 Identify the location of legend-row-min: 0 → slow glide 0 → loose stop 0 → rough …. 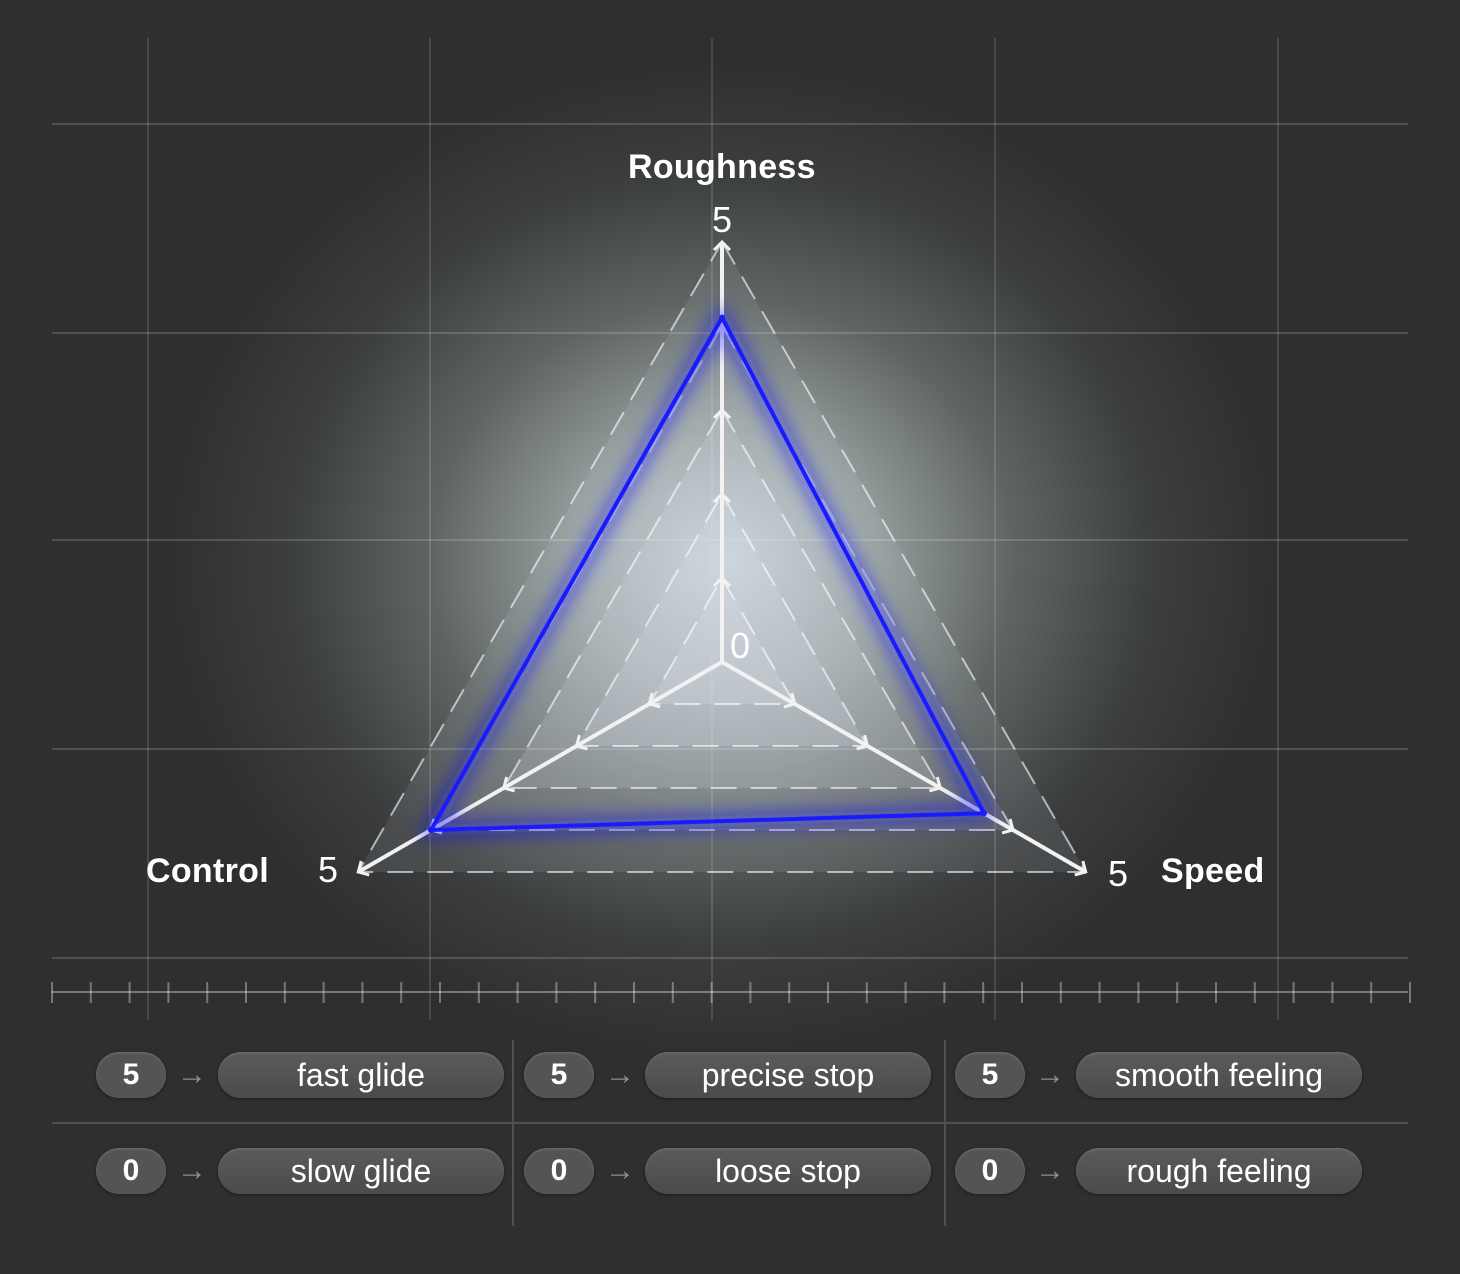
(730, 1178).